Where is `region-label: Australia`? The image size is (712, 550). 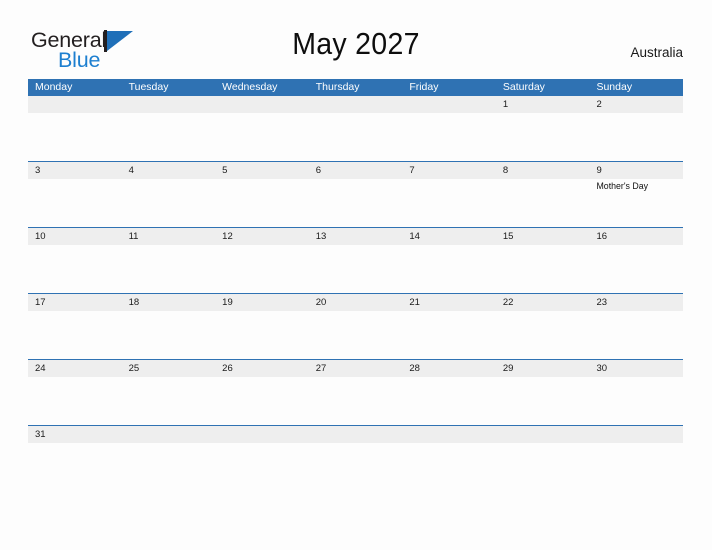
region-label: Australia is located at coordinates (656, 52).